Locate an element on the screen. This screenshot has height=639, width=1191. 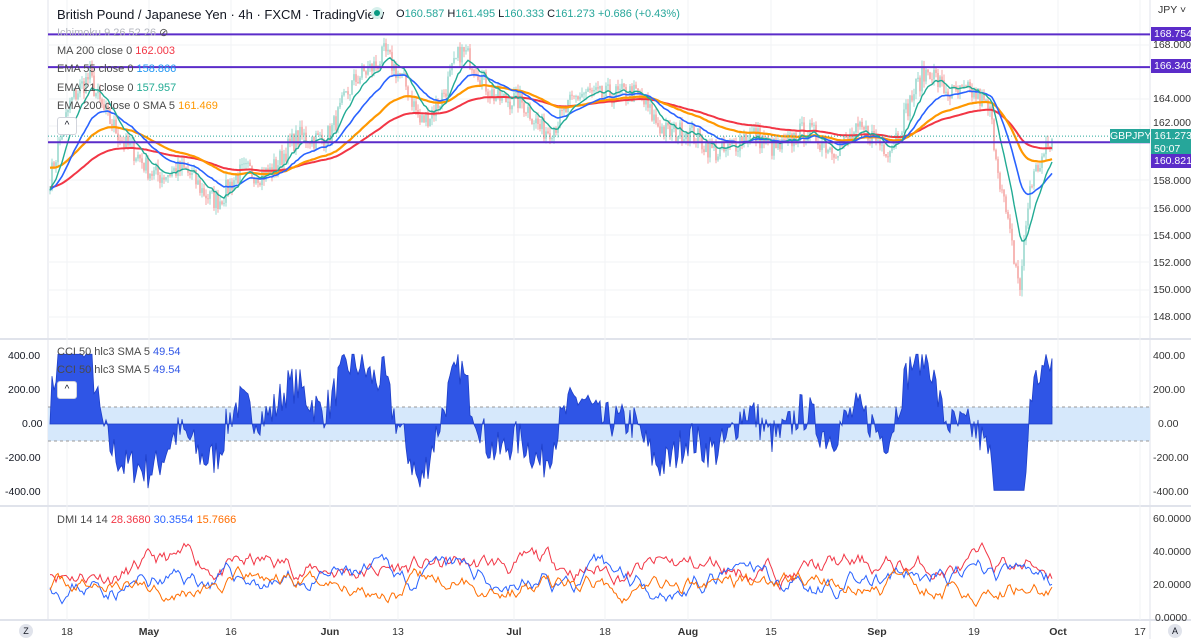
time-tick: 18 is located at coordinates (605, 632).